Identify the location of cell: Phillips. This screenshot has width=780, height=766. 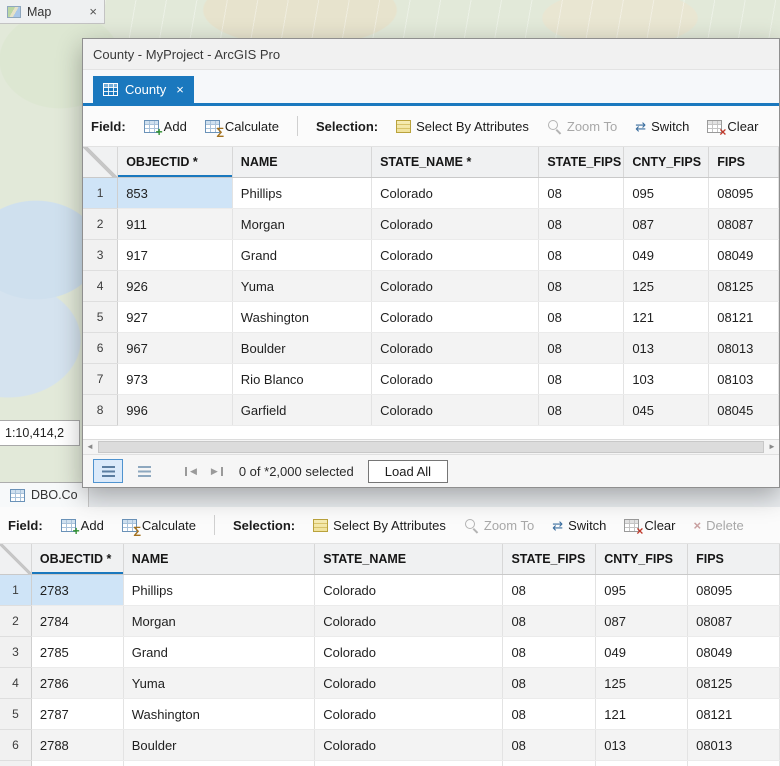
(302, 193).